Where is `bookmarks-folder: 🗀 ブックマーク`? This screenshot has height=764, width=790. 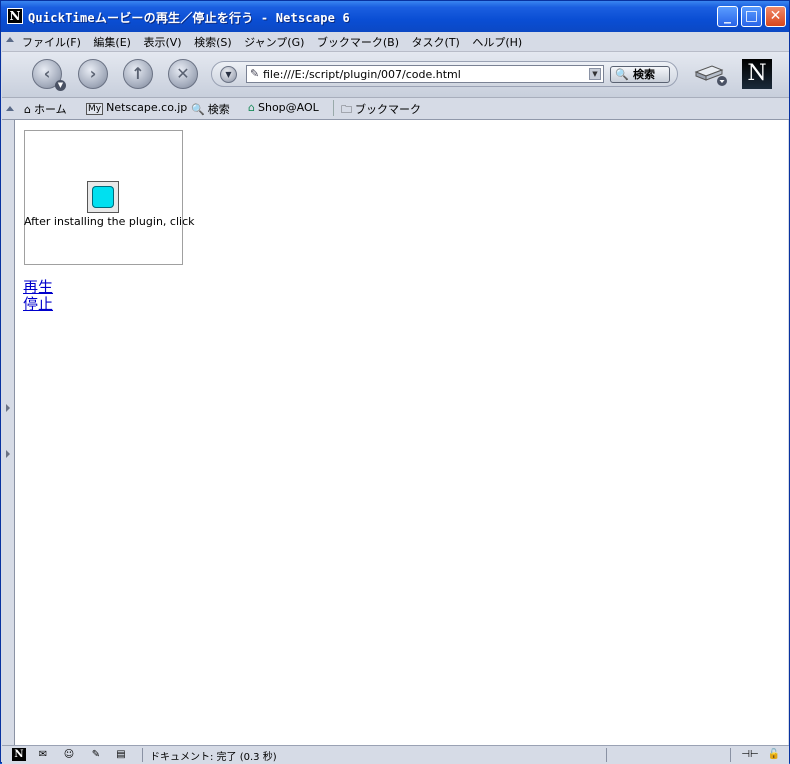
bookmarks-folder: 🗀 ブックマーク is located at coordinates (381, 110).